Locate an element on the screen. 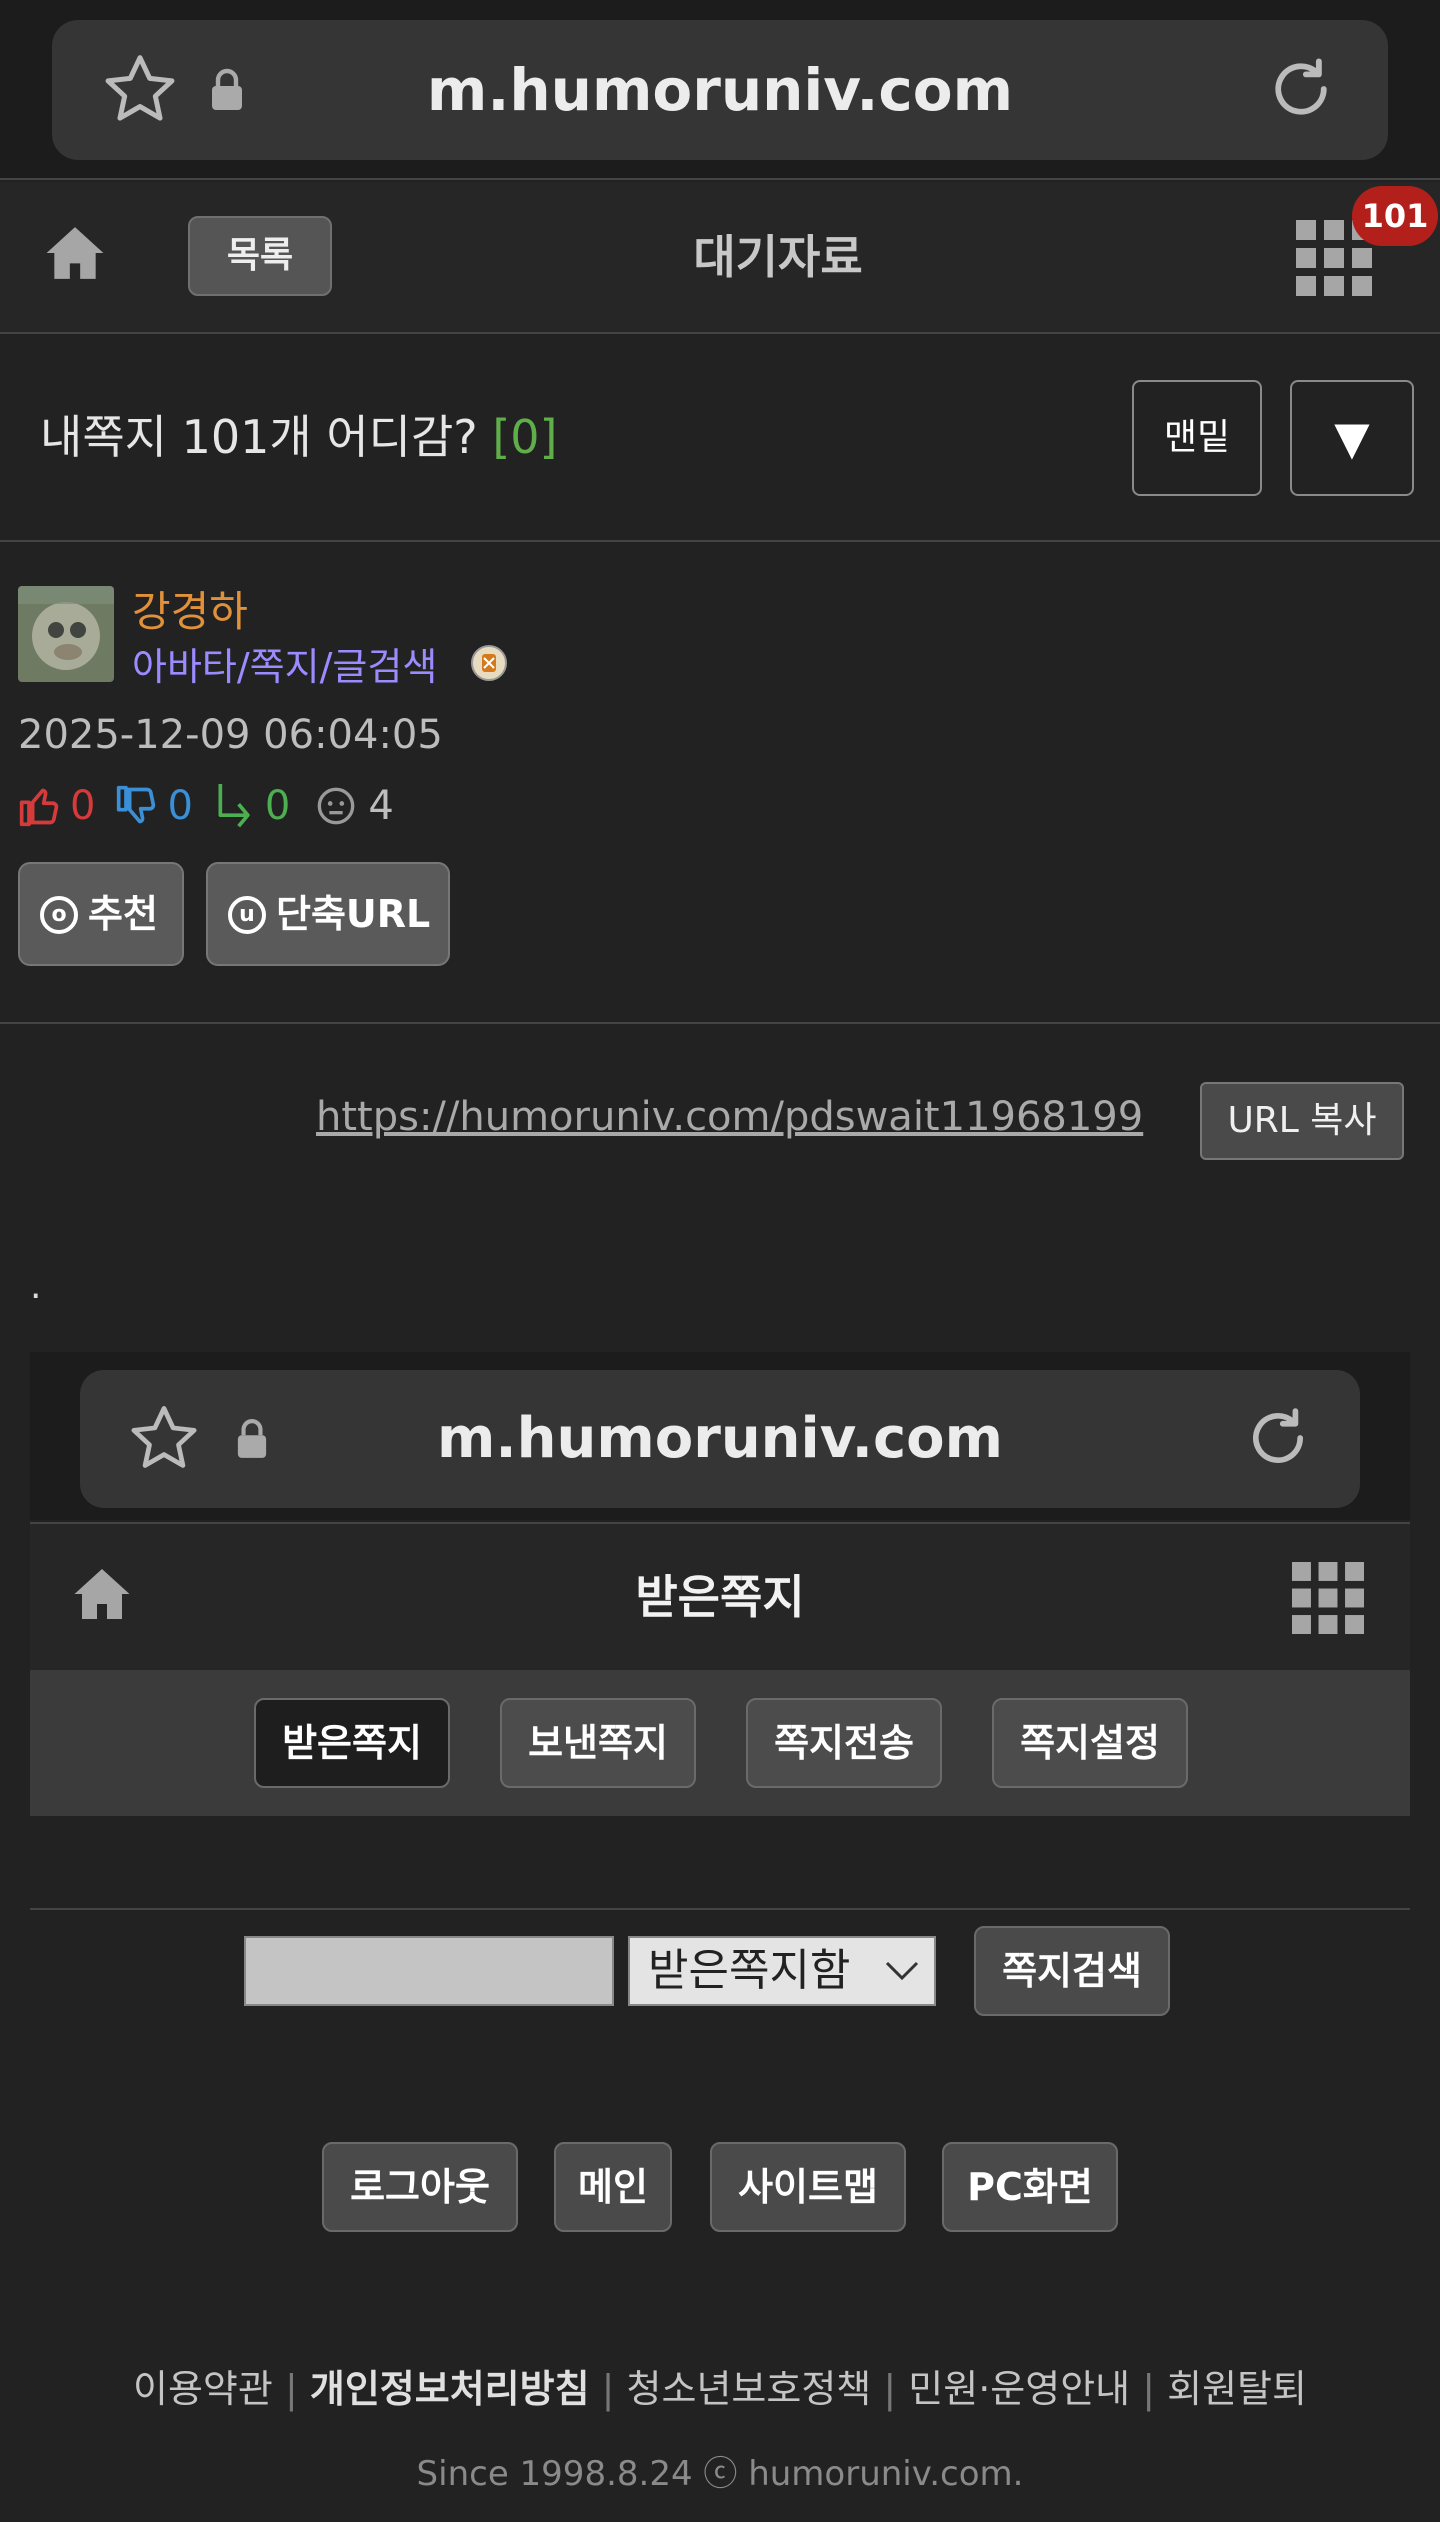 This screenshot has width=1440, height=2522. embedded-nav: 받은쪽지 is located at coordinates (720, 1597).